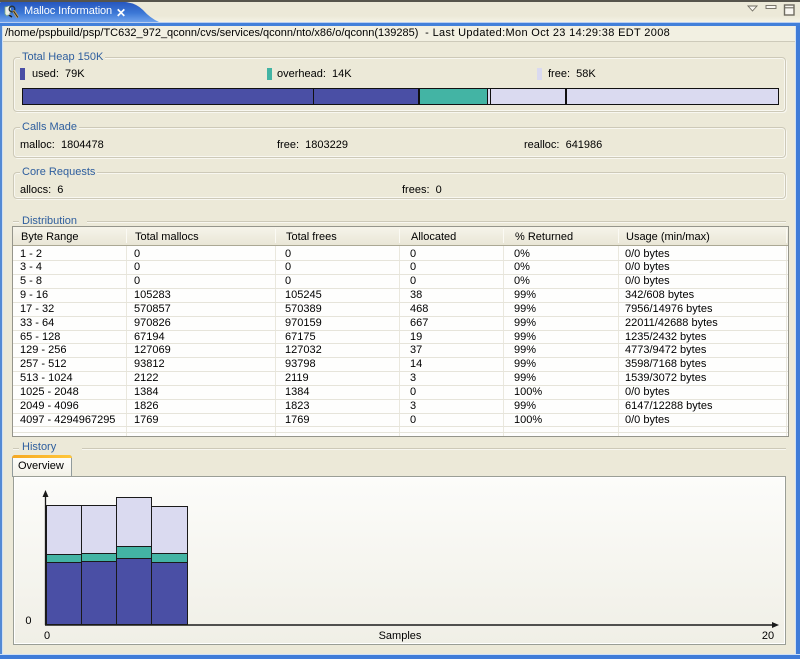 The image size is (800, 659). Describe the element at coordinates (768, 636) in the screenshot. I see `svg-text: 20` at that location.